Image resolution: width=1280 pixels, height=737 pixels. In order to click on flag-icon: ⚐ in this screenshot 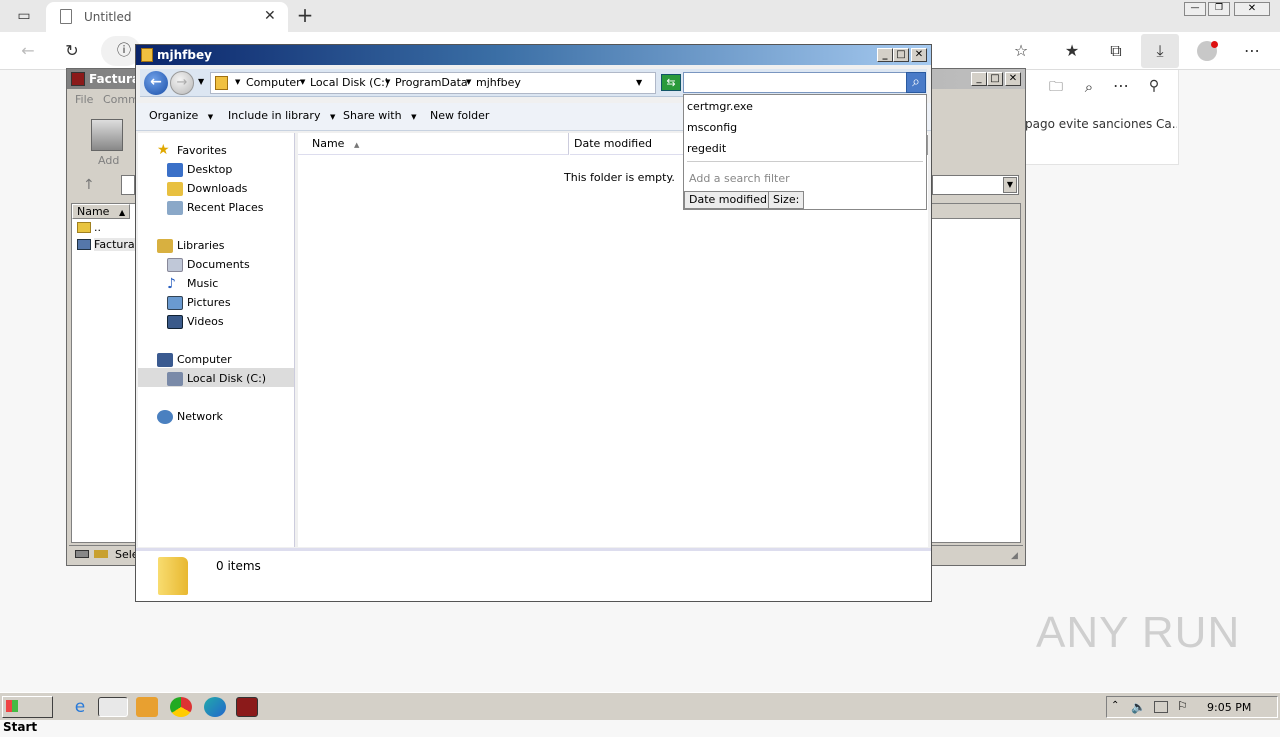, I will do `click(1182, 706)`.